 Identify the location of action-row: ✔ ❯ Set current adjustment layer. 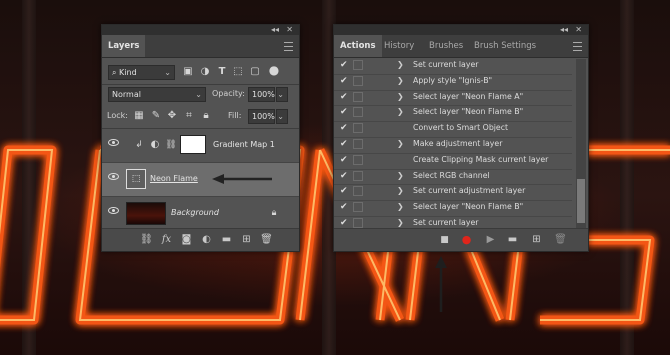
(453, 193).